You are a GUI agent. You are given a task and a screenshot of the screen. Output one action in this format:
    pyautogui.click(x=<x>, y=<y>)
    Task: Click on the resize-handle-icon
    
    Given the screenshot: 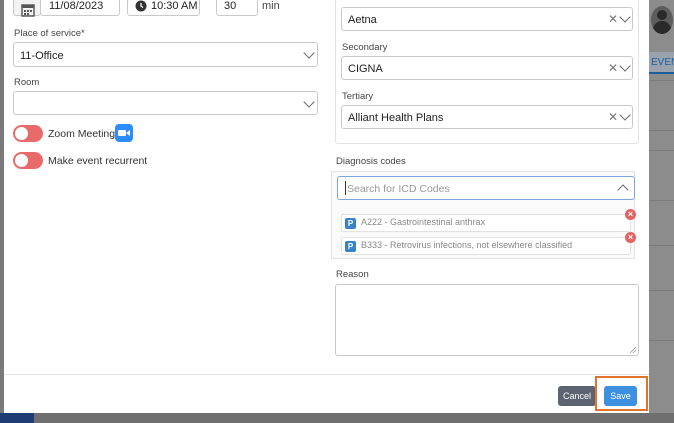 What is the action you would take?
    pyautogui.click(x=633, y=350)
    